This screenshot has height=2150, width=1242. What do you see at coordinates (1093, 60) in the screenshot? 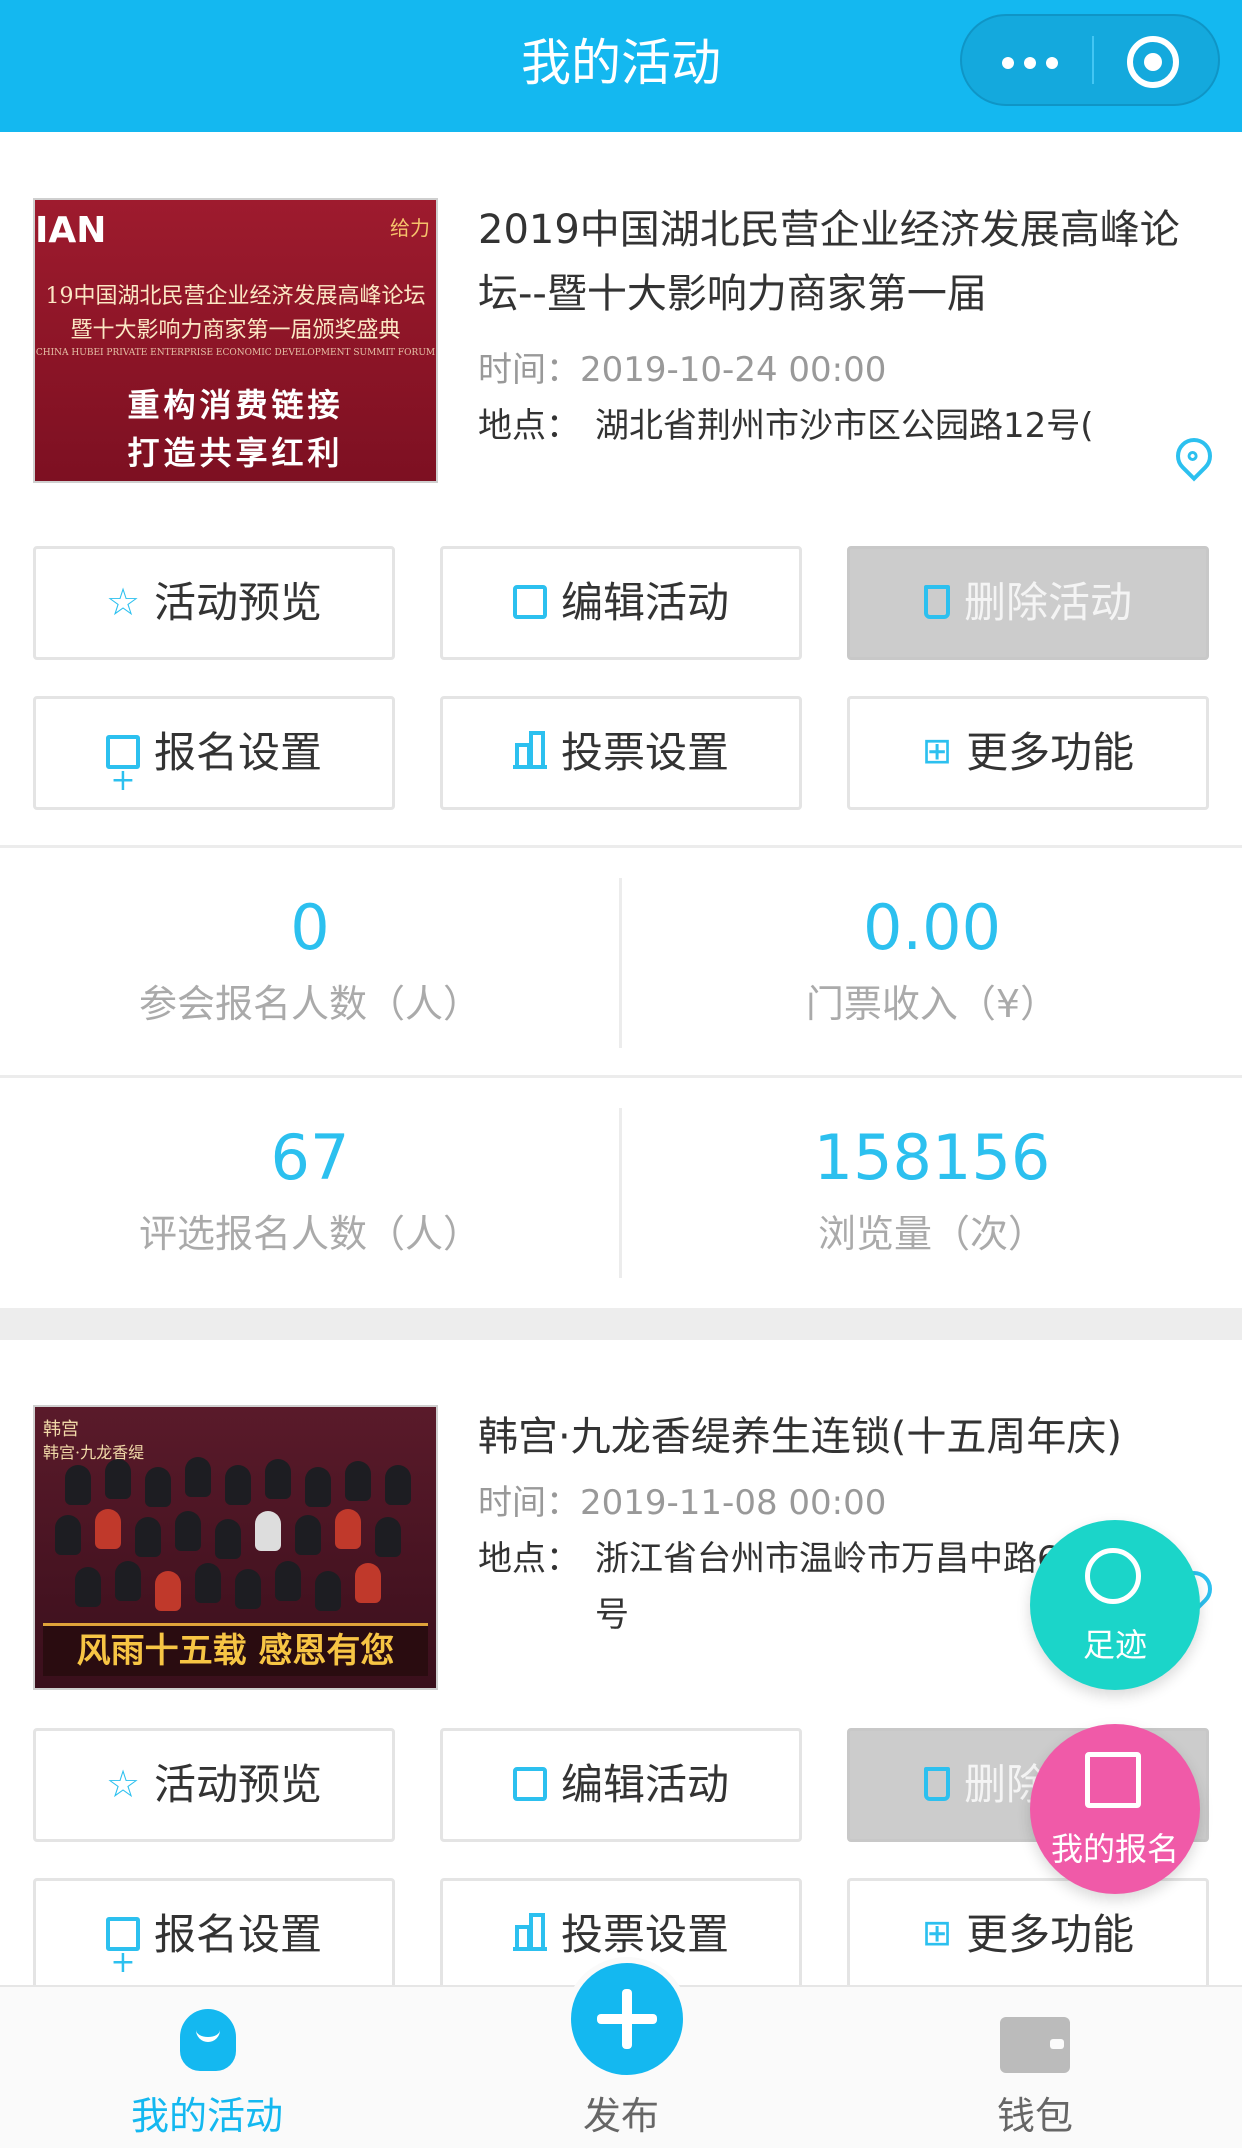
I see `capsule-divider` at bounding box center [1093, 60].